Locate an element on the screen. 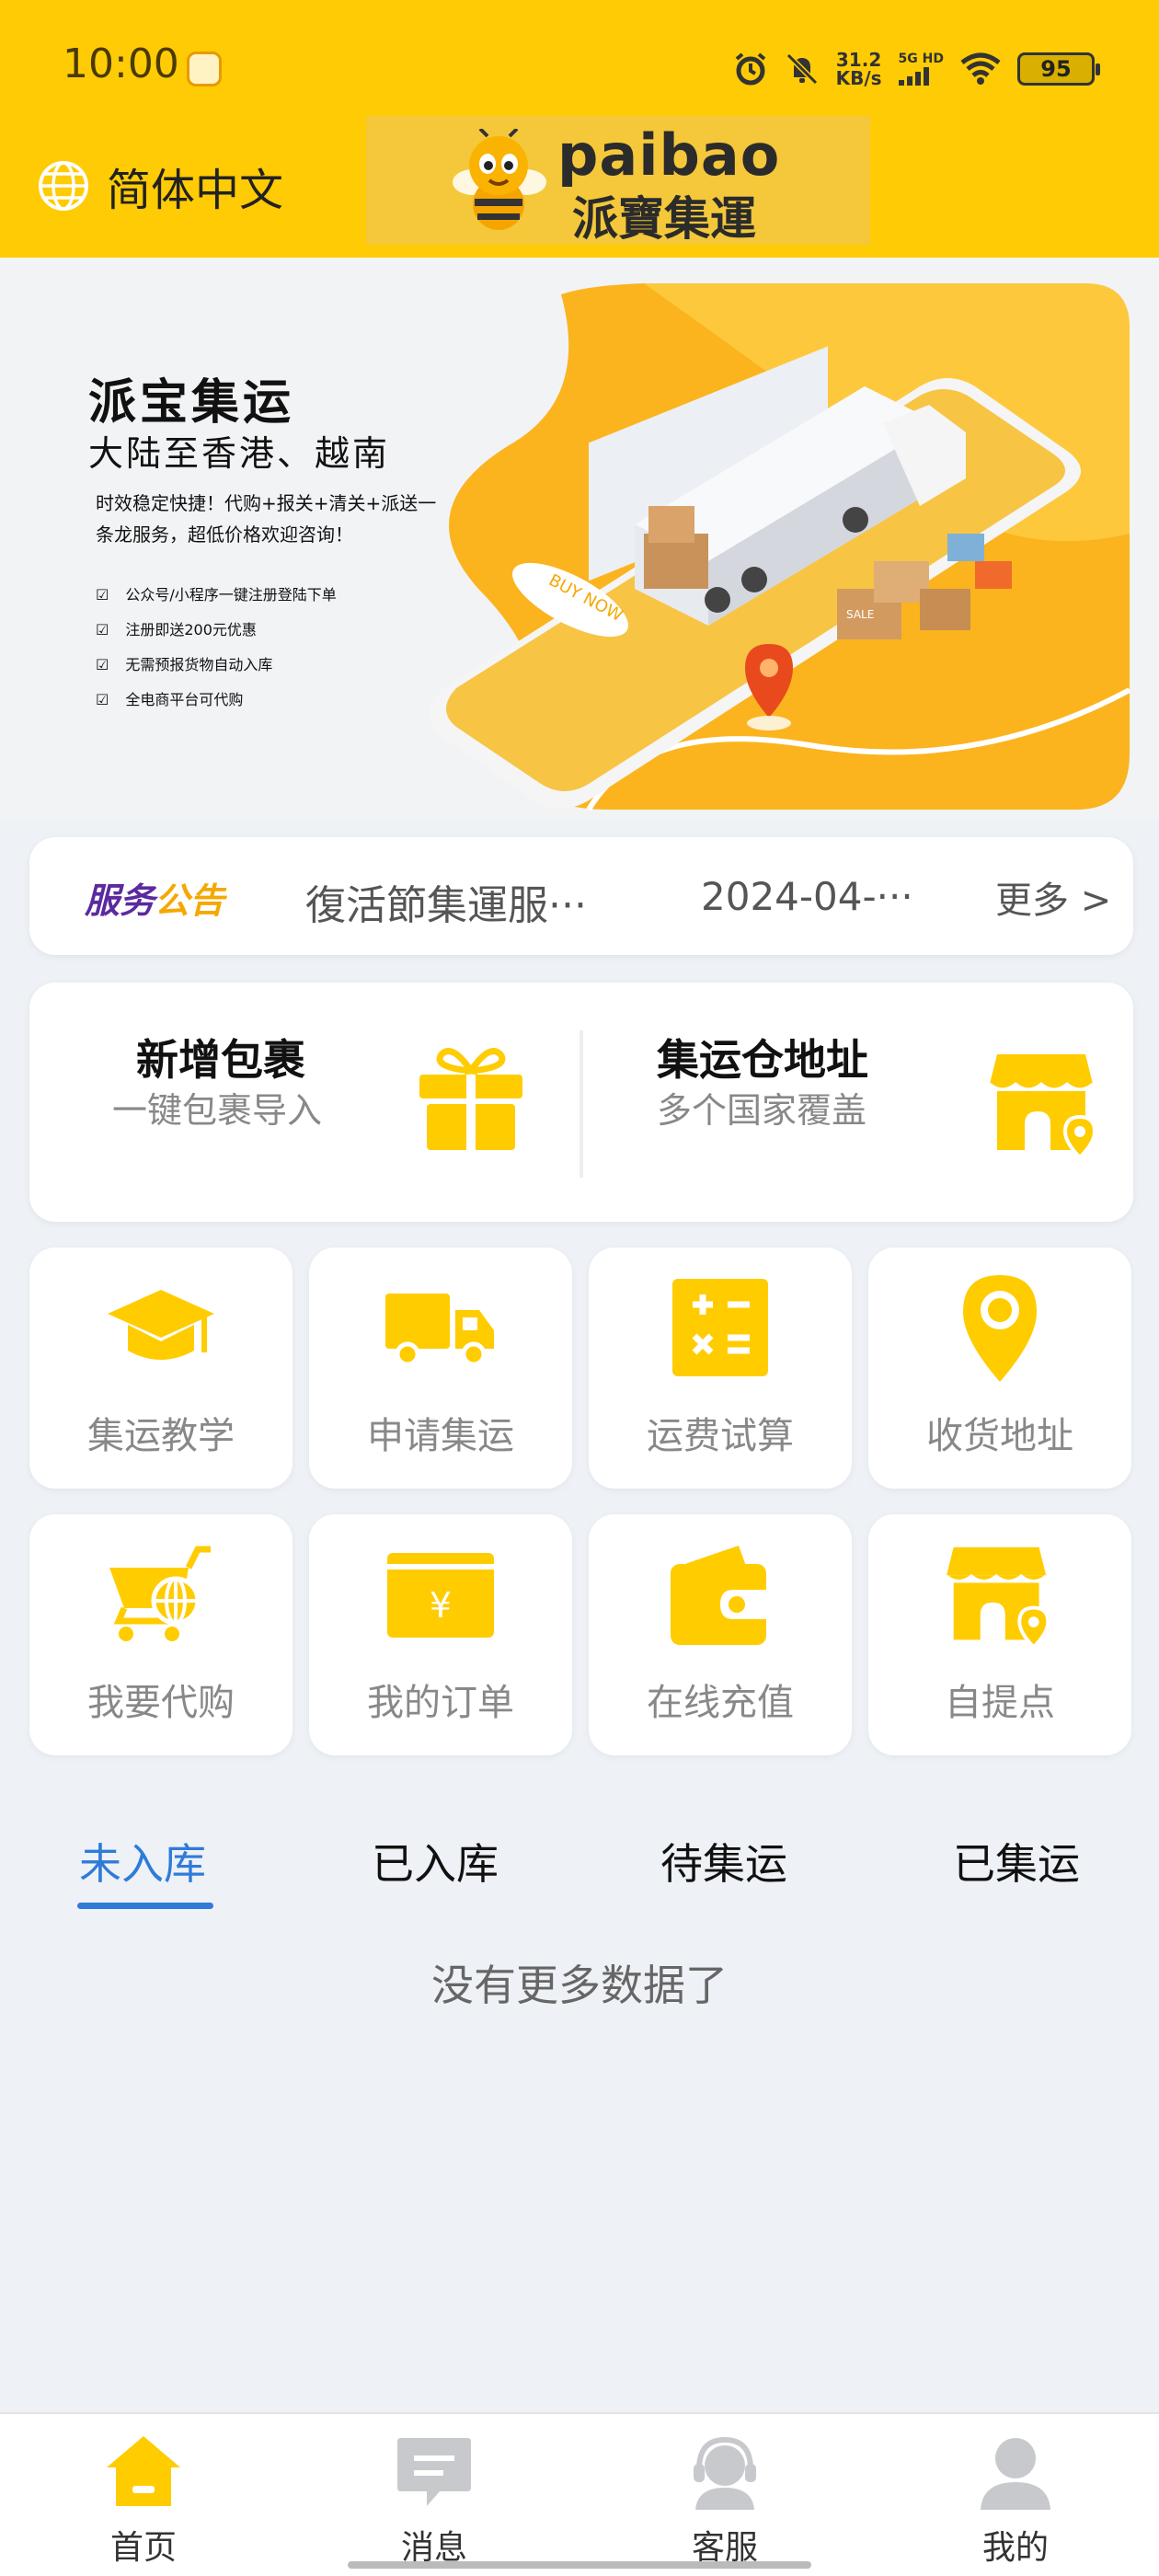 The height and width of the screenshot is (2576, 1159). grid-item-tutorial: 集运教学 is located at coordinates (161, 1368).